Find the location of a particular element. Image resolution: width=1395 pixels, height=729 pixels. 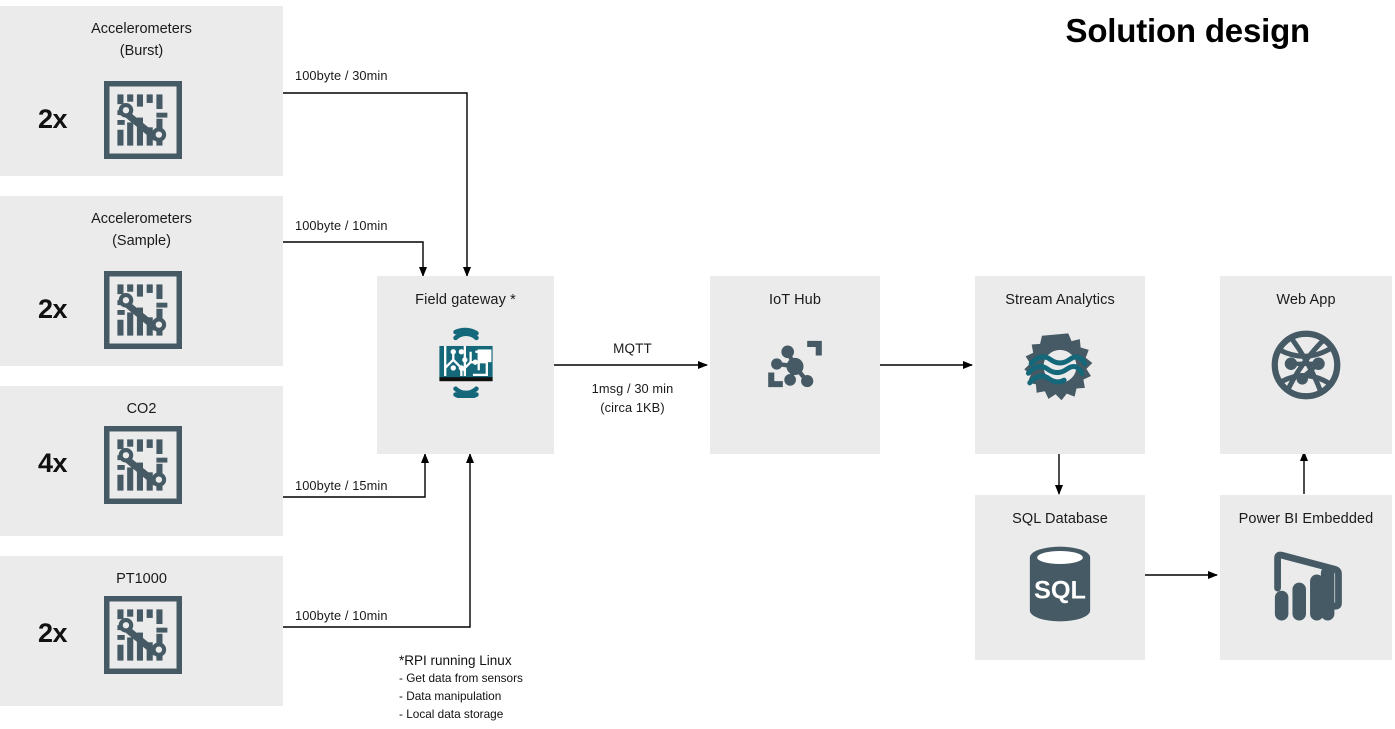

edge-label-mqtt: MQTT is located at coordinates (632, 348).